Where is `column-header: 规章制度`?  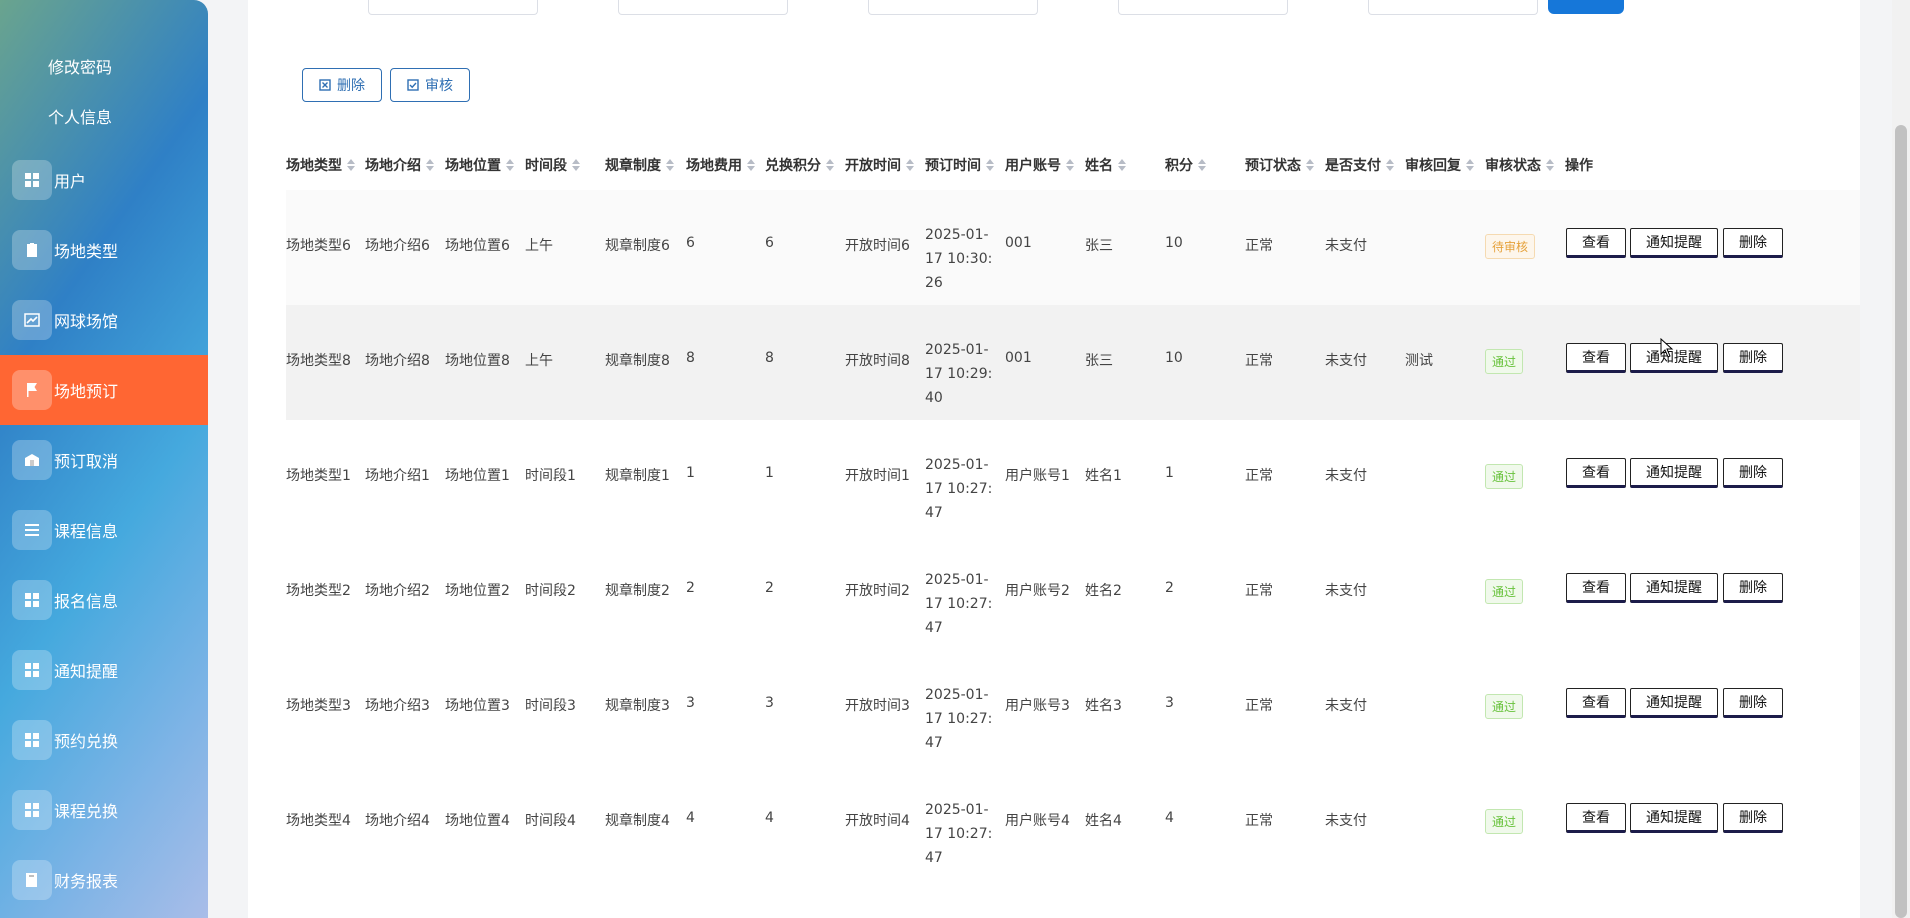 column-header: 规章制度 is located at coordinates (639, 165).